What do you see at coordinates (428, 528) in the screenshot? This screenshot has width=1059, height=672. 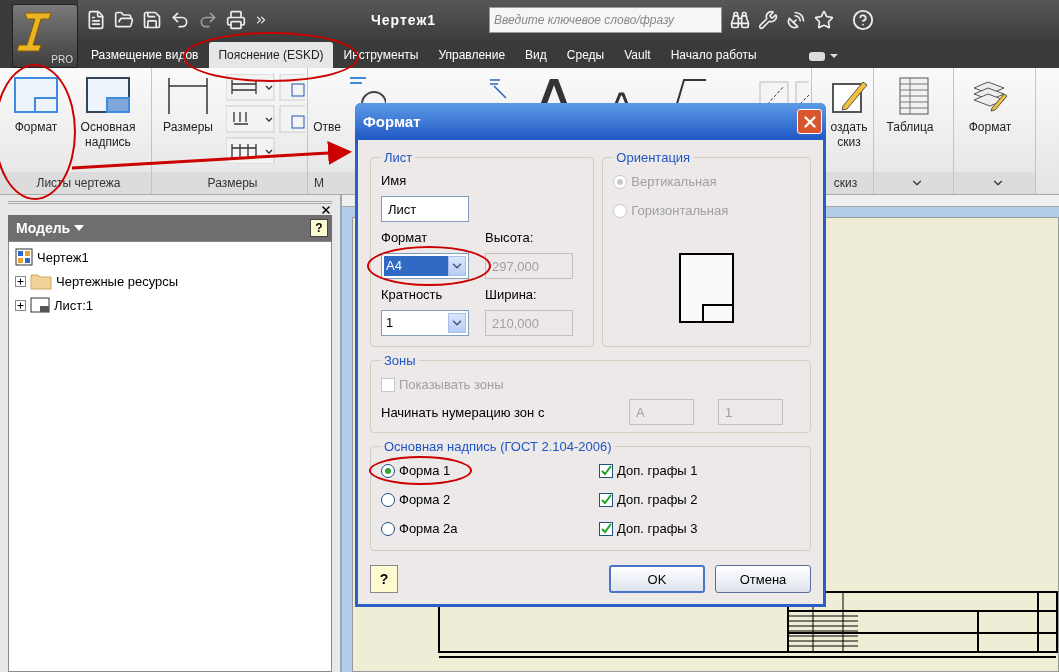 I see `radio-label: Форма 2а` at bounding box center [428, 528].